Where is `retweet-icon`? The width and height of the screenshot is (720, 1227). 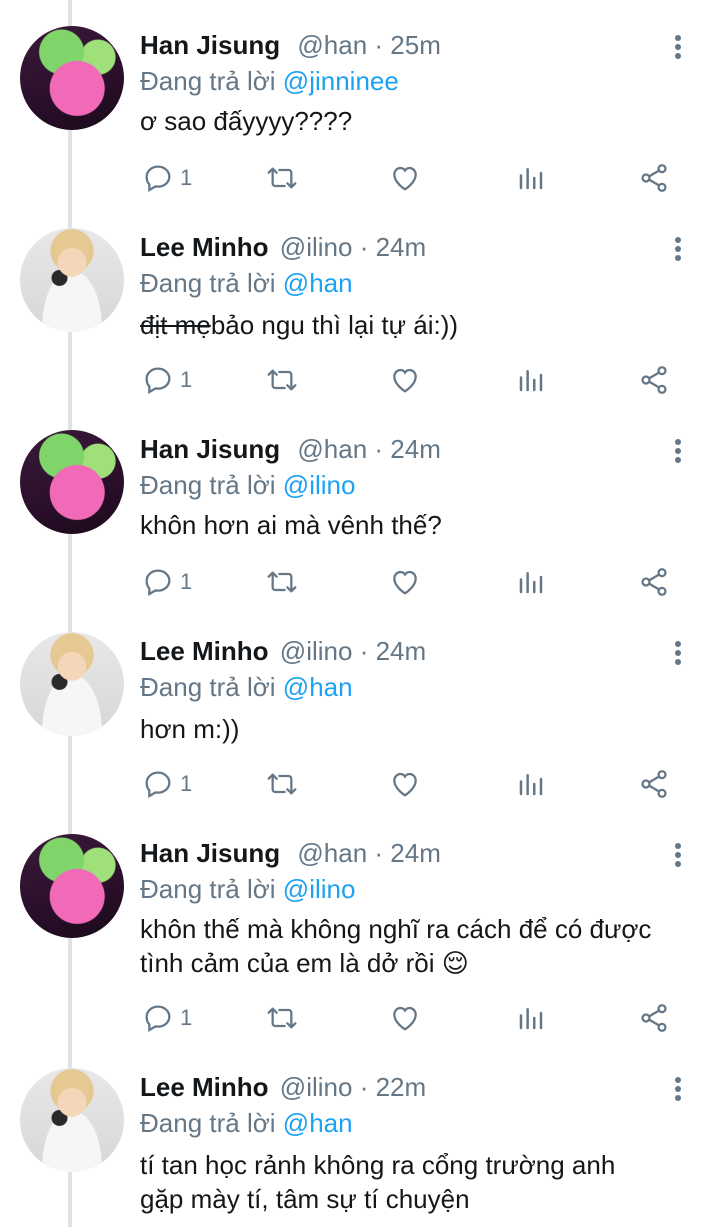 retweet-icon is located at coordinates (282, 1018).